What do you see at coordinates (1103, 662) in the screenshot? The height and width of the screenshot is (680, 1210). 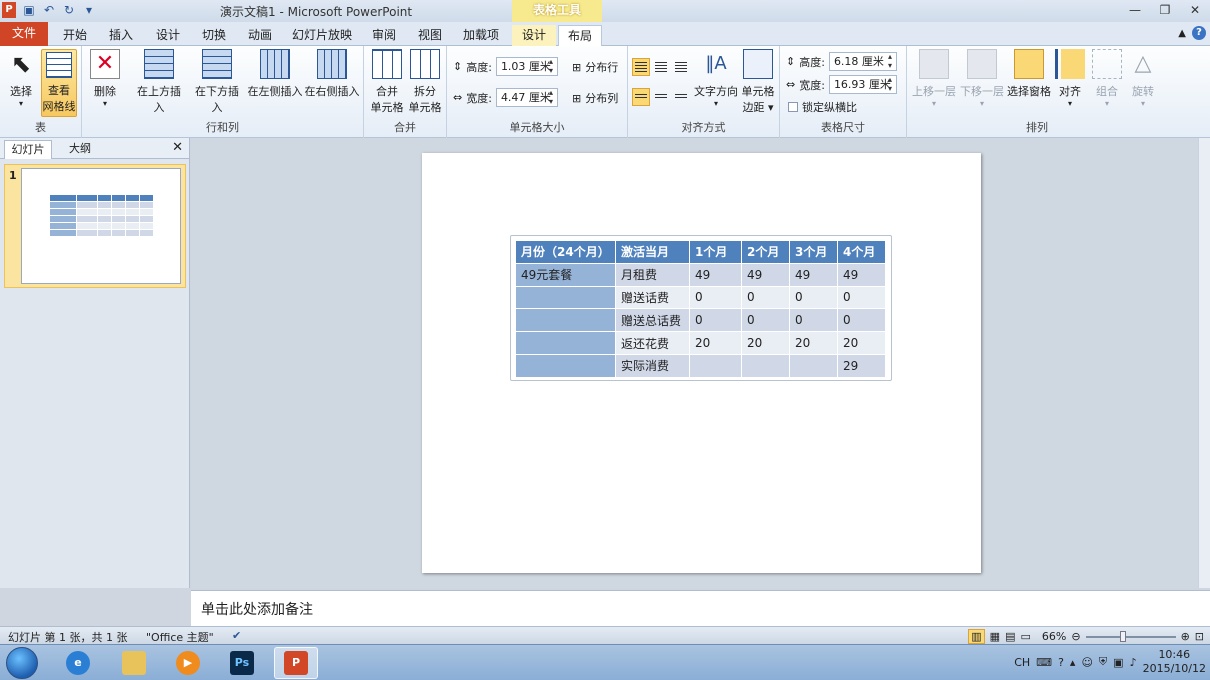 I see `shield-icon: ⛨` at bounding box center [1103, 662].